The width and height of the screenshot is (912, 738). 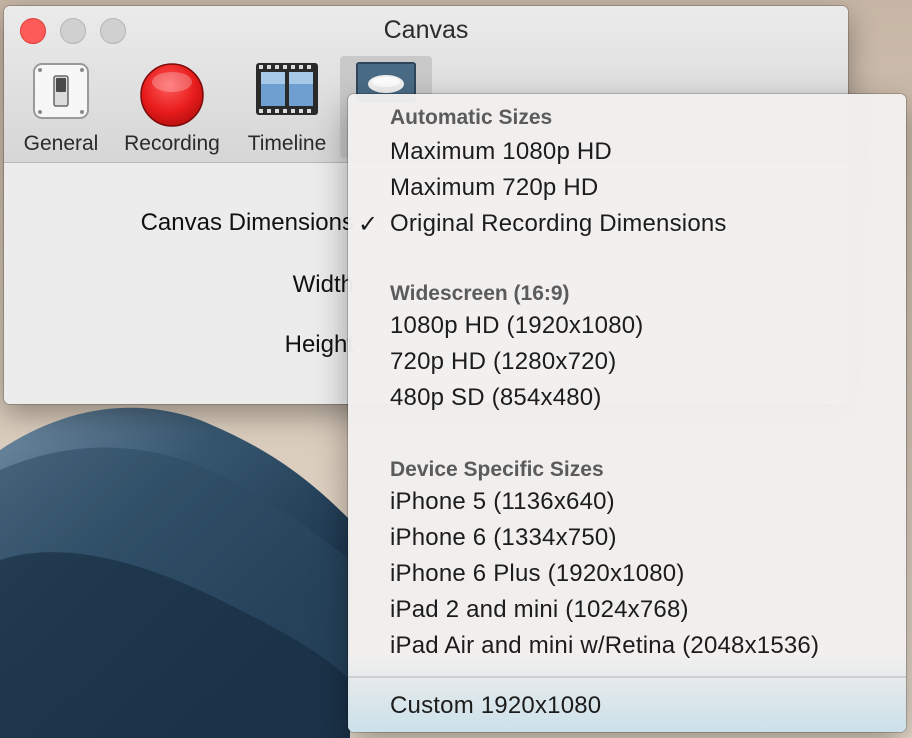 What do you see at coordinates (495, 706) in the screenshot?
I see `menu-item-custom: Custom 1920x1080` at bounding box center [495, 706].